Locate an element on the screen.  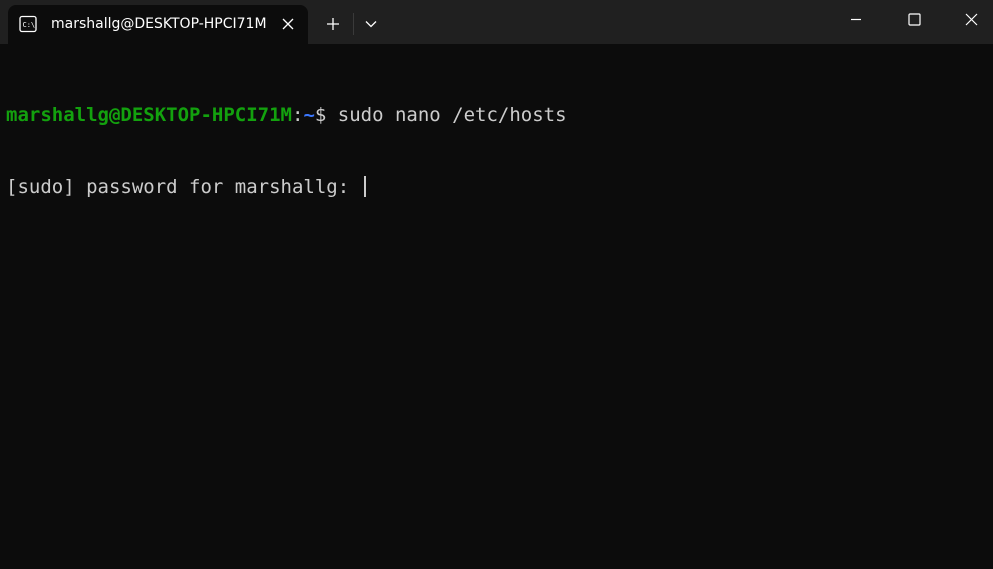
terminal-line-password: [sudo] password for marshallg: is located at coordinates (499, 187).